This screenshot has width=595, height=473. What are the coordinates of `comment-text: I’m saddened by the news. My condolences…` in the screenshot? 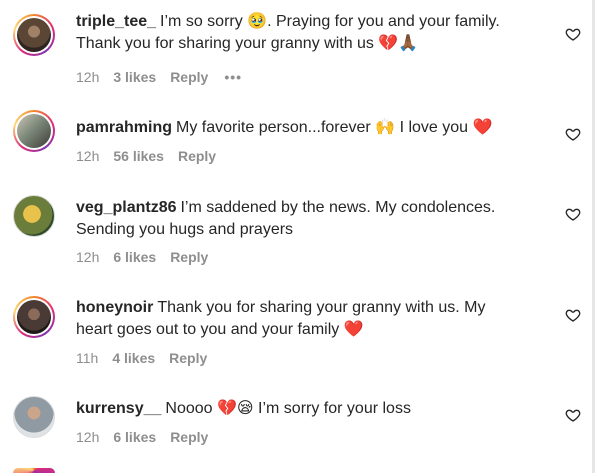 It's located at (338, 207).